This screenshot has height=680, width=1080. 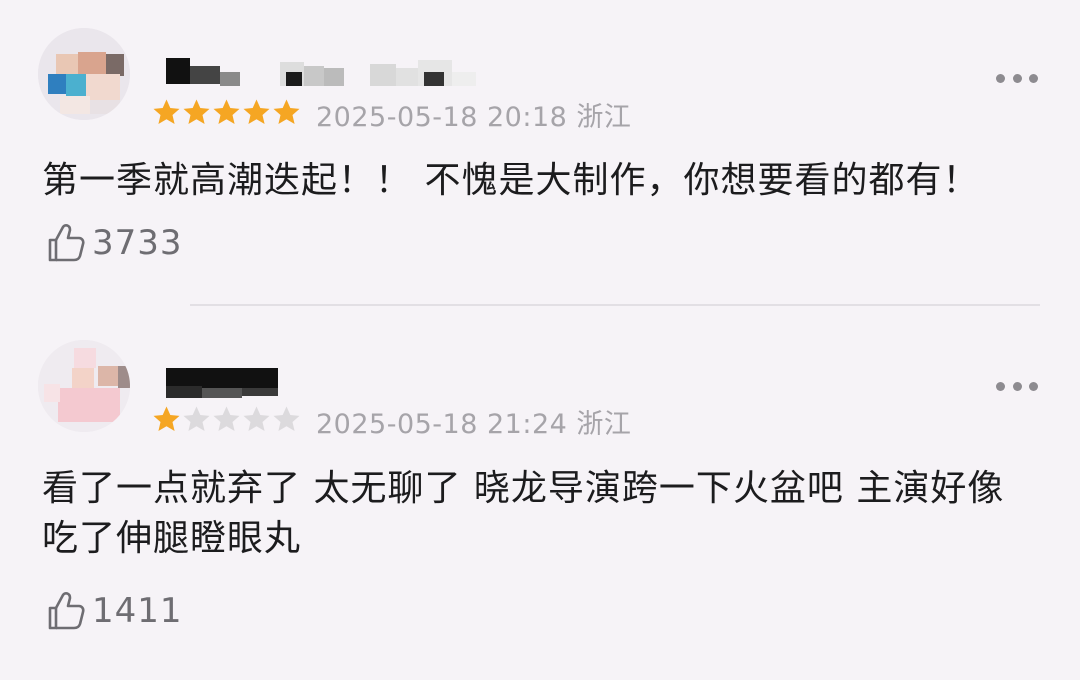 I want to click on like-button: 3733, so click(x=113, y=243).